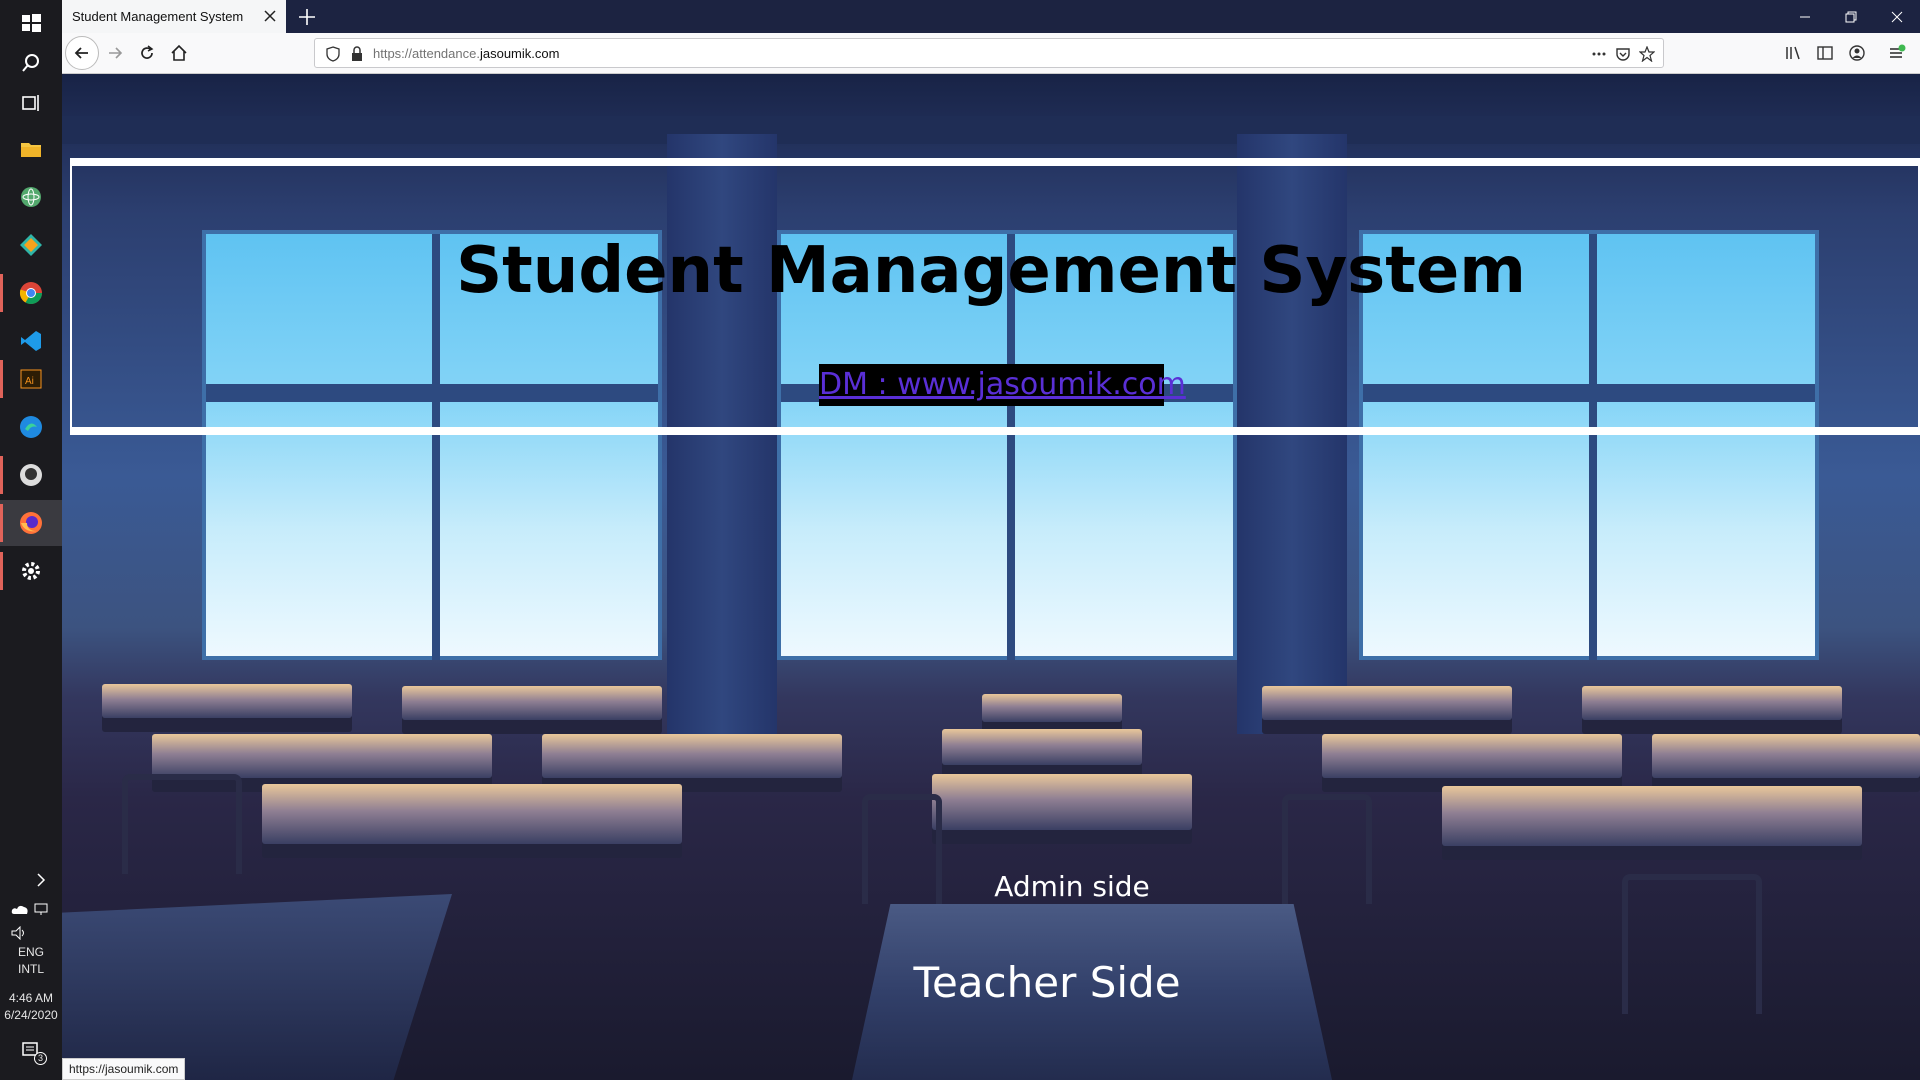 This screenshot has width=1920, height=1080. I want to click on reload-icon, so click(147, 52).